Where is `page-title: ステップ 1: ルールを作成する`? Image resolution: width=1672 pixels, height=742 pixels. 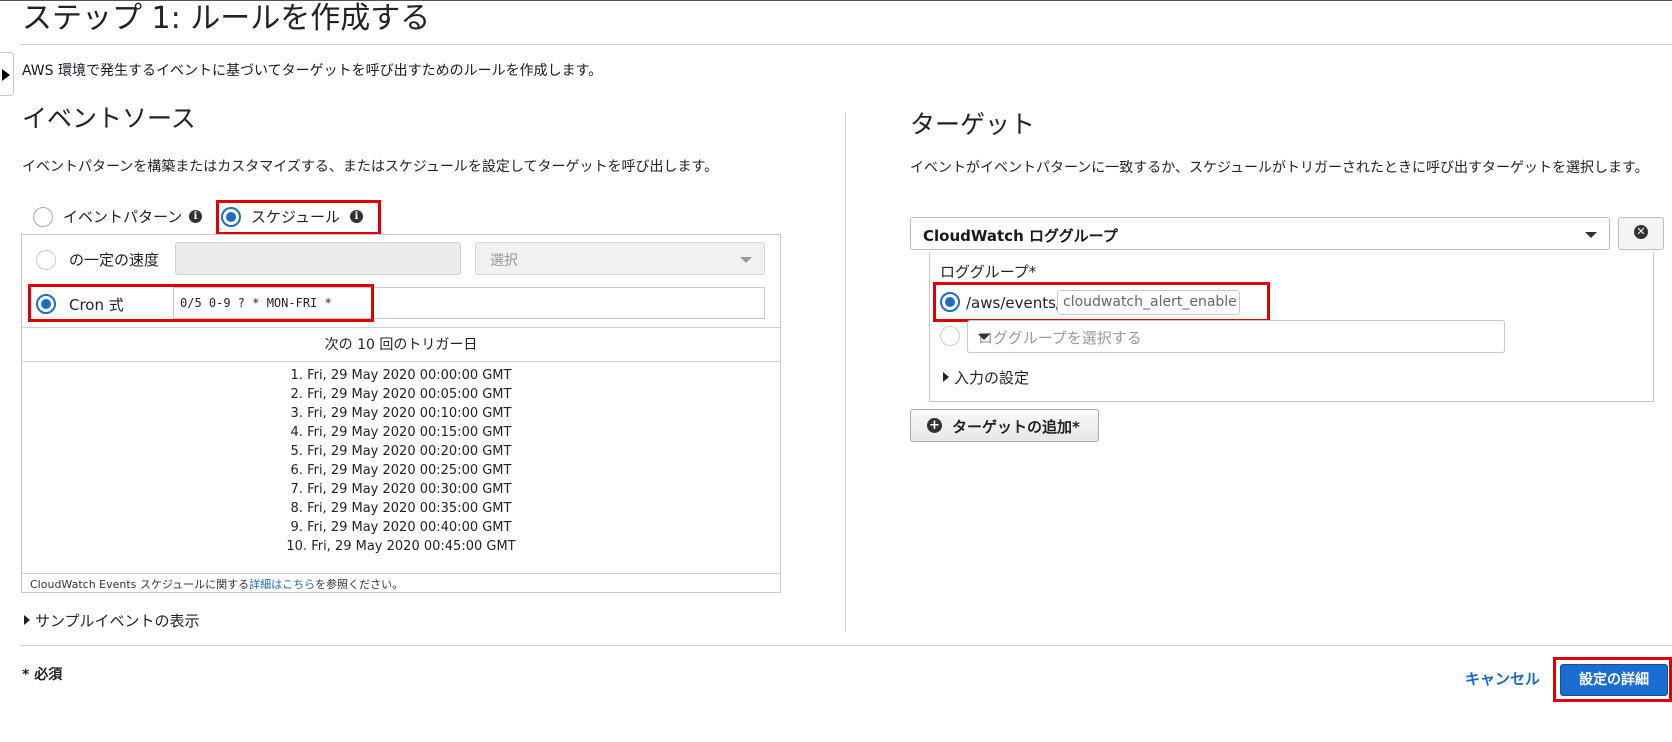
page-title: ステップ 1: ルールを作成する is located at coordinates (226, 18).